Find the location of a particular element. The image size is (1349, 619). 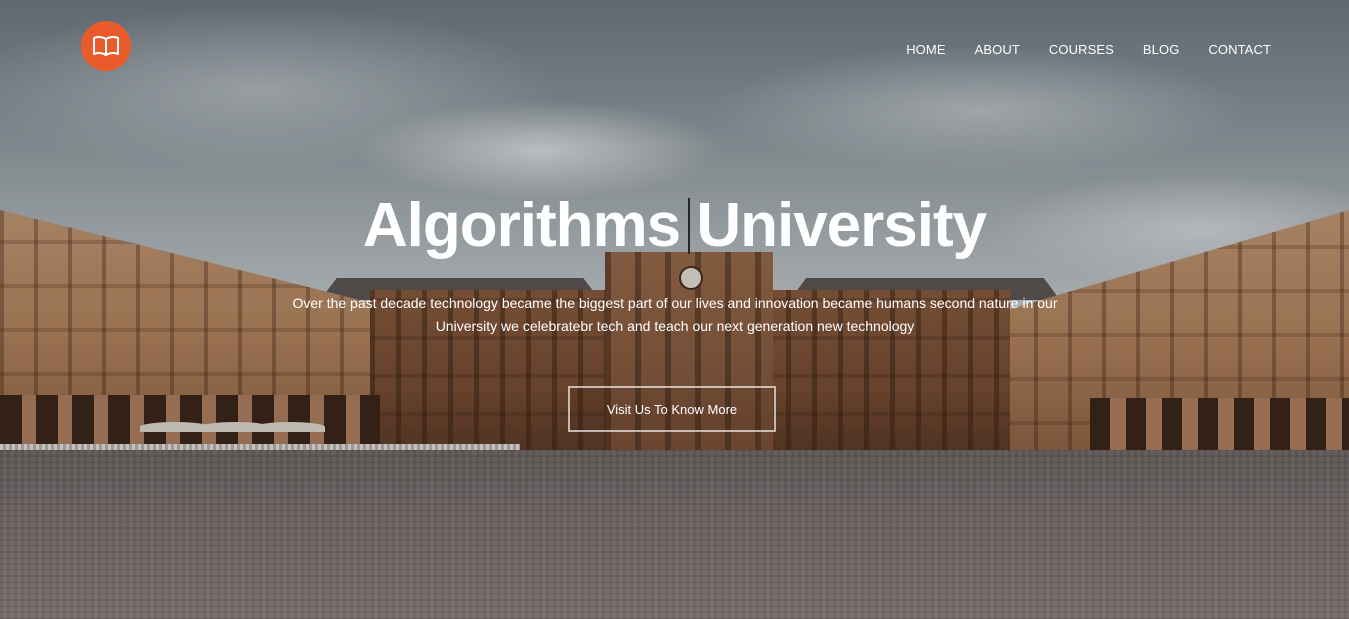

visit-us-button: Visit Us To Know More is located at coordinates (672, 409).